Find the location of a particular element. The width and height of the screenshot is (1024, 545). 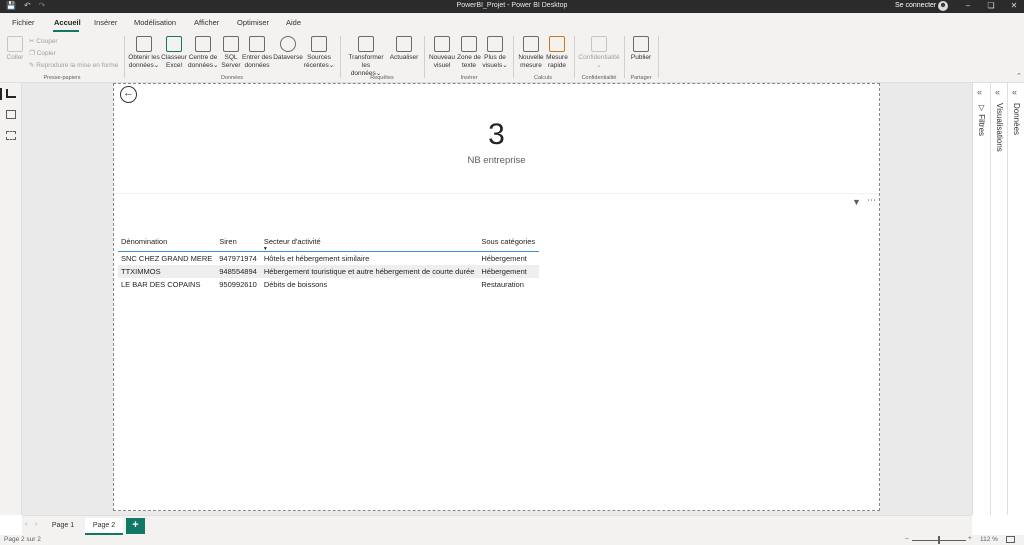

add-page-button: + is located at coordinates (135, 526).